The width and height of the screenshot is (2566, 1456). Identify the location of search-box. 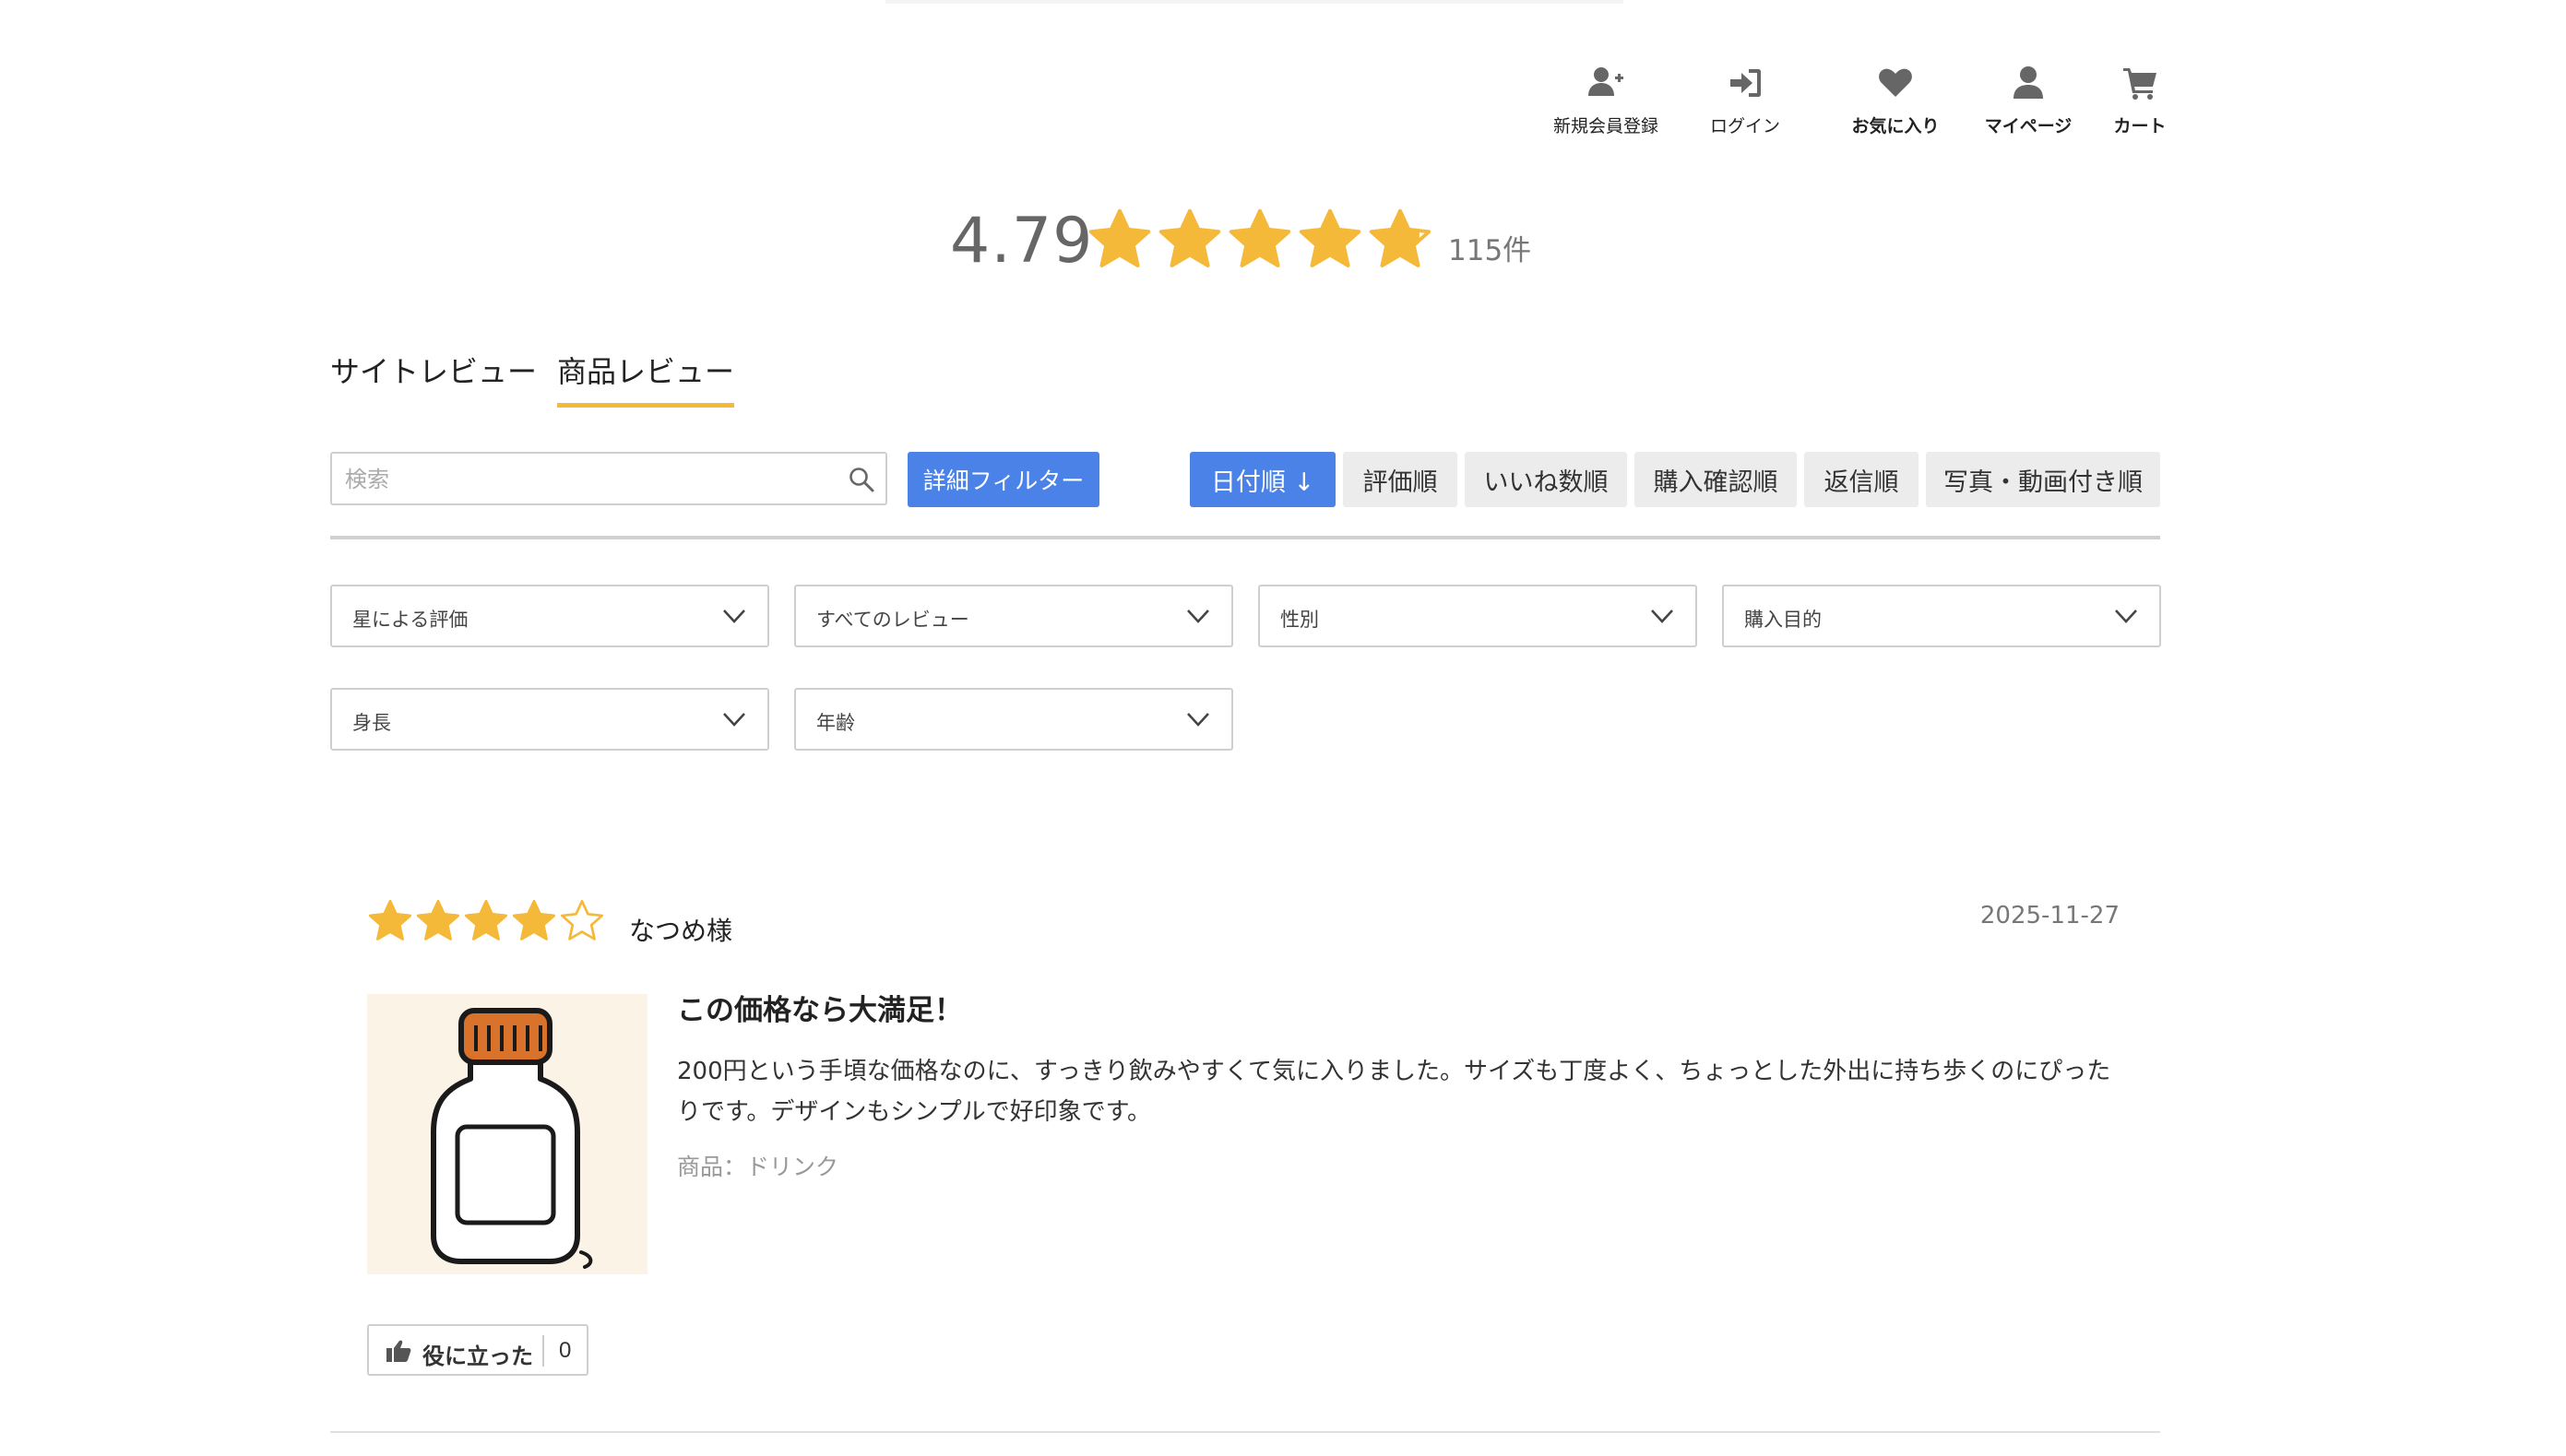
(608, 478).